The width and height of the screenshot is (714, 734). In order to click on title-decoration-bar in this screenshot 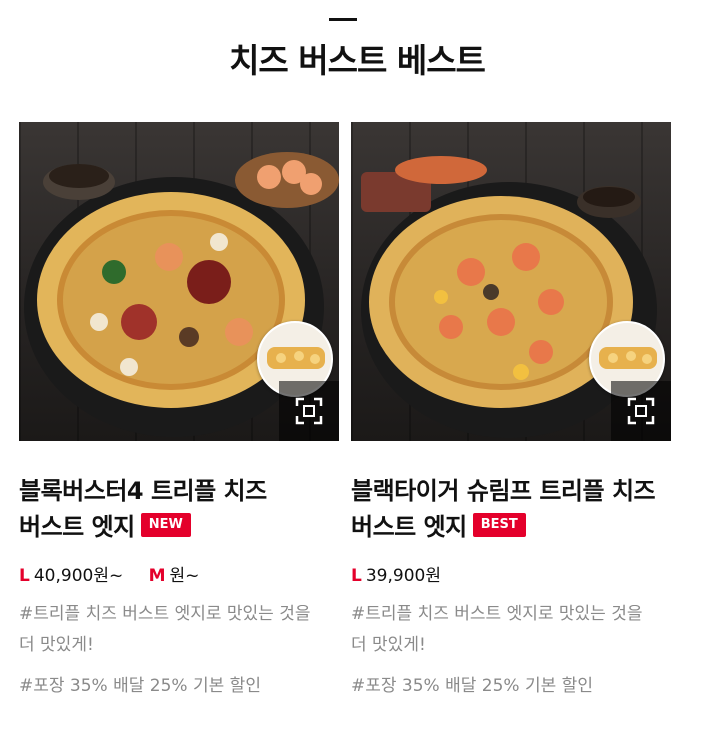, I will do `click(343, 19)`.